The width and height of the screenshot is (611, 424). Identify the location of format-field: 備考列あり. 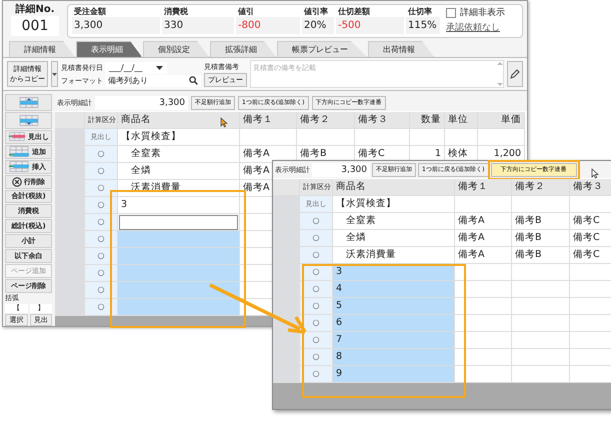
(153, 80).